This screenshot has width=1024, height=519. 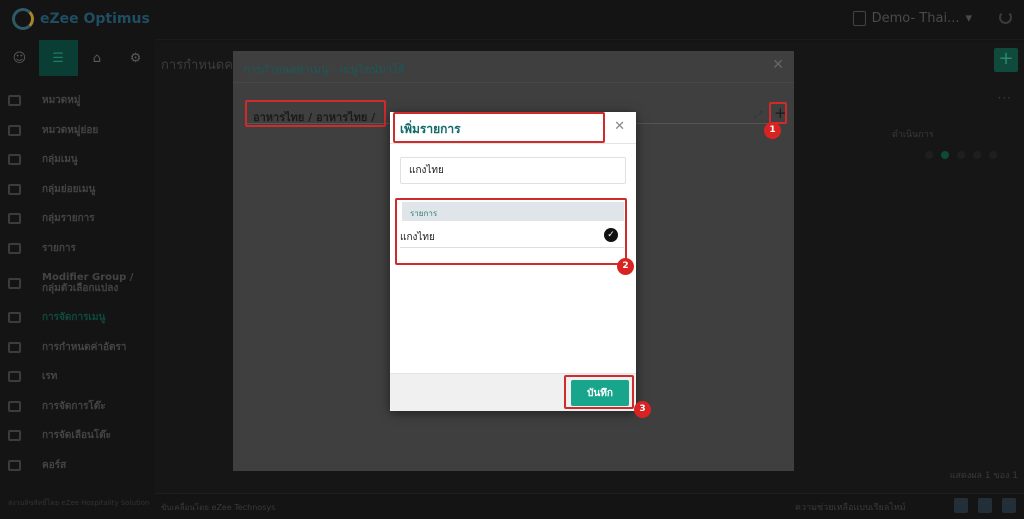 I want to click on chevron-down-icon: ▾, so click(x=968, y=18).